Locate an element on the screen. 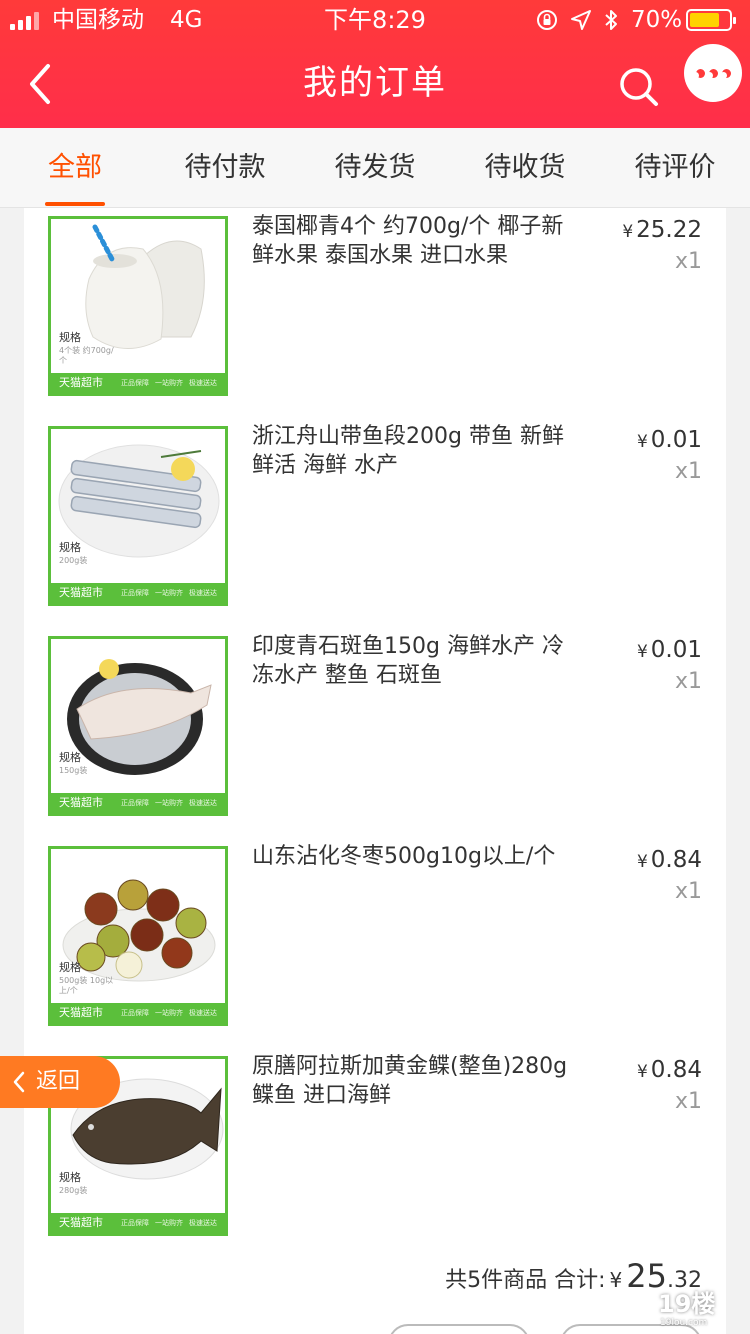  product-thumbnail: 规格 150g装 天猫超市 正品保障 一站购齐 极速送达 is located at coordinates (138, 726).